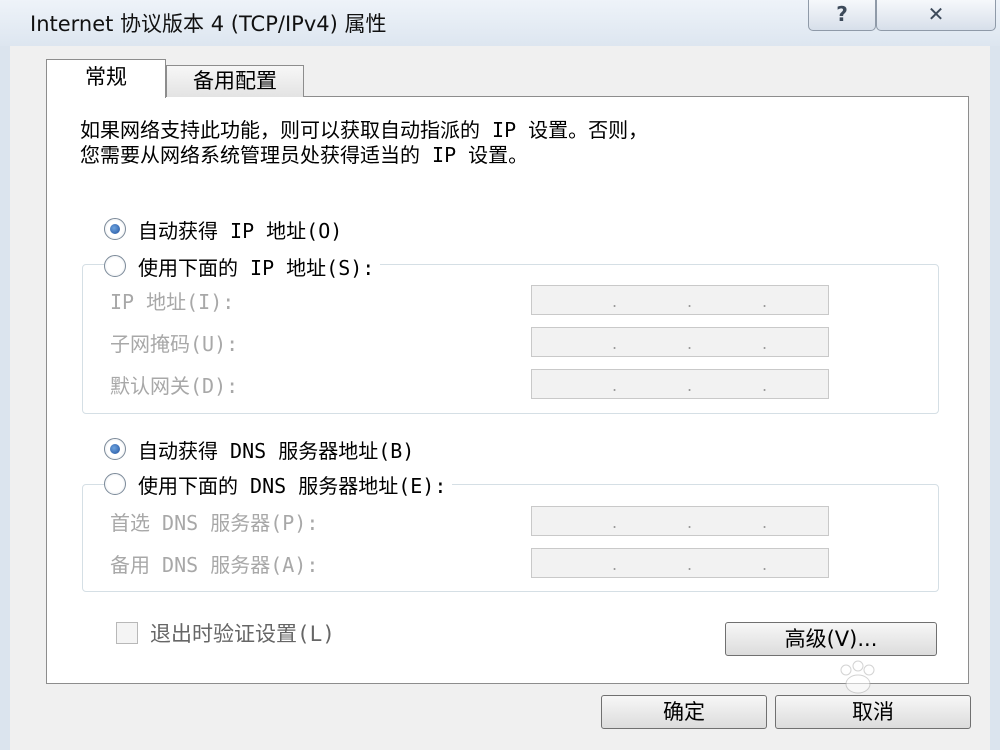  What do you see at coordinates (500, 23) in the screenshot?
I see `title-bar: Internet 协议版本 4 (TCP/IPv4) 属性 ? ✕` at bounding box center [500, 23].